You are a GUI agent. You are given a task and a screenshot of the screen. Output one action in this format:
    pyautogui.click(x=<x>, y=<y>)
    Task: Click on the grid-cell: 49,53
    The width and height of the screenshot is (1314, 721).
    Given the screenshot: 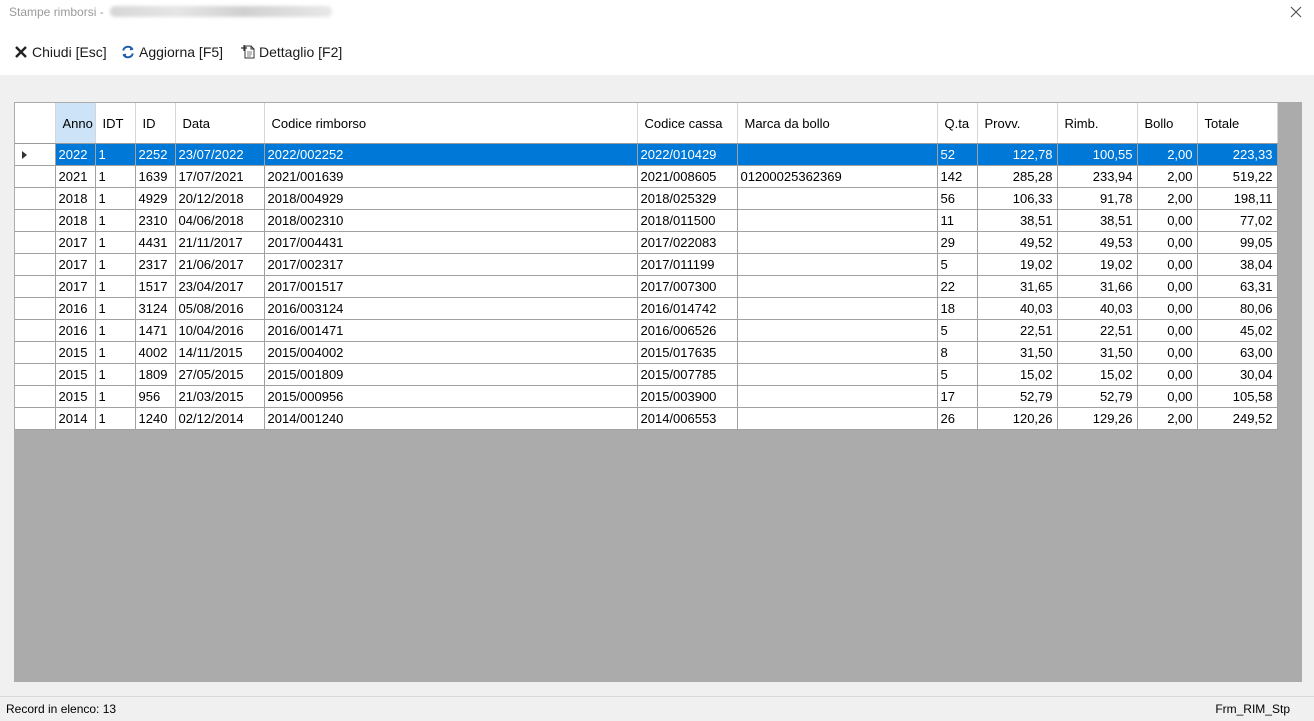 What is the action you would take?
    pyautogui.click(x=1097, y=242)
    